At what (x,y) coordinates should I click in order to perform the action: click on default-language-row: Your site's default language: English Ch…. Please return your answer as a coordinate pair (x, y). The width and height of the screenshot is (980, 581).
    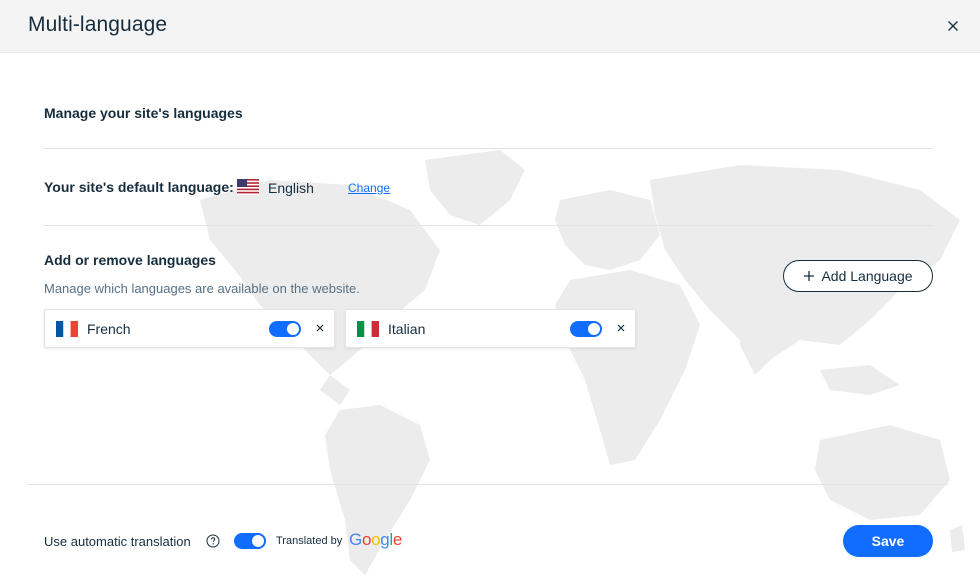
    Looking at the image, I should click on (244, 188).